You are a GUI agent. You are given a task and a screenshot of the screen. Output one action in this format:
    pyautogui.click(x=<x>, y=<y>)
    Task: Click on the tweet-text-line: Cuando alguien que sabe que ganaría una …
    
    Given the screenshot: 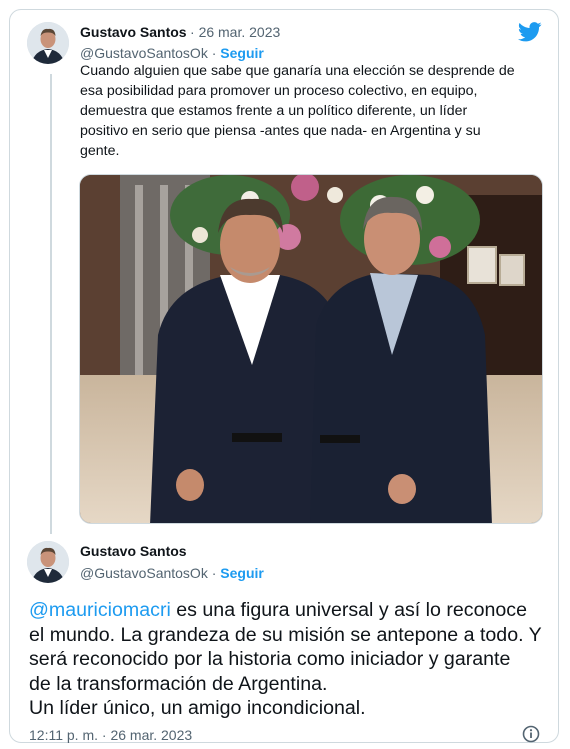 What is the action you would take?
    pyautogui.click(x=297, y=71)
    